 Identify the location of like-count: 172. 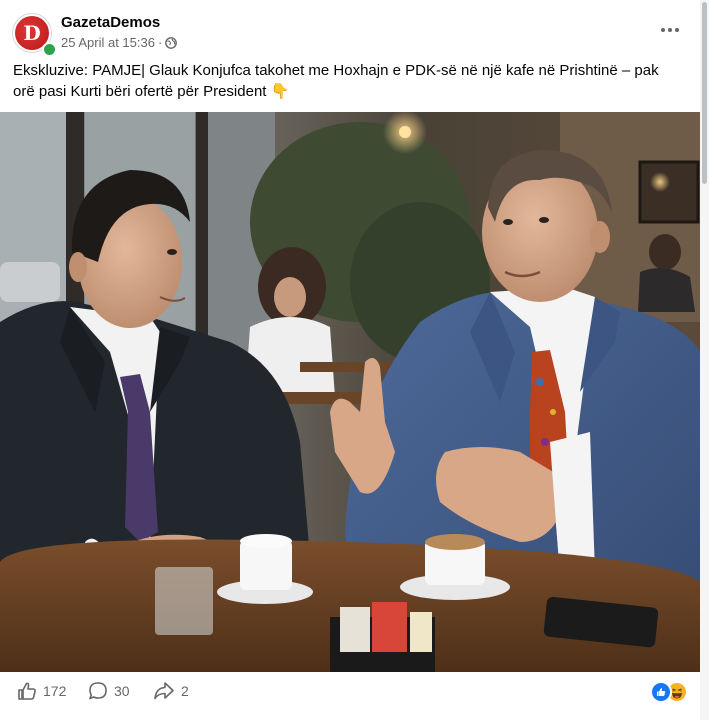
(55, 691).